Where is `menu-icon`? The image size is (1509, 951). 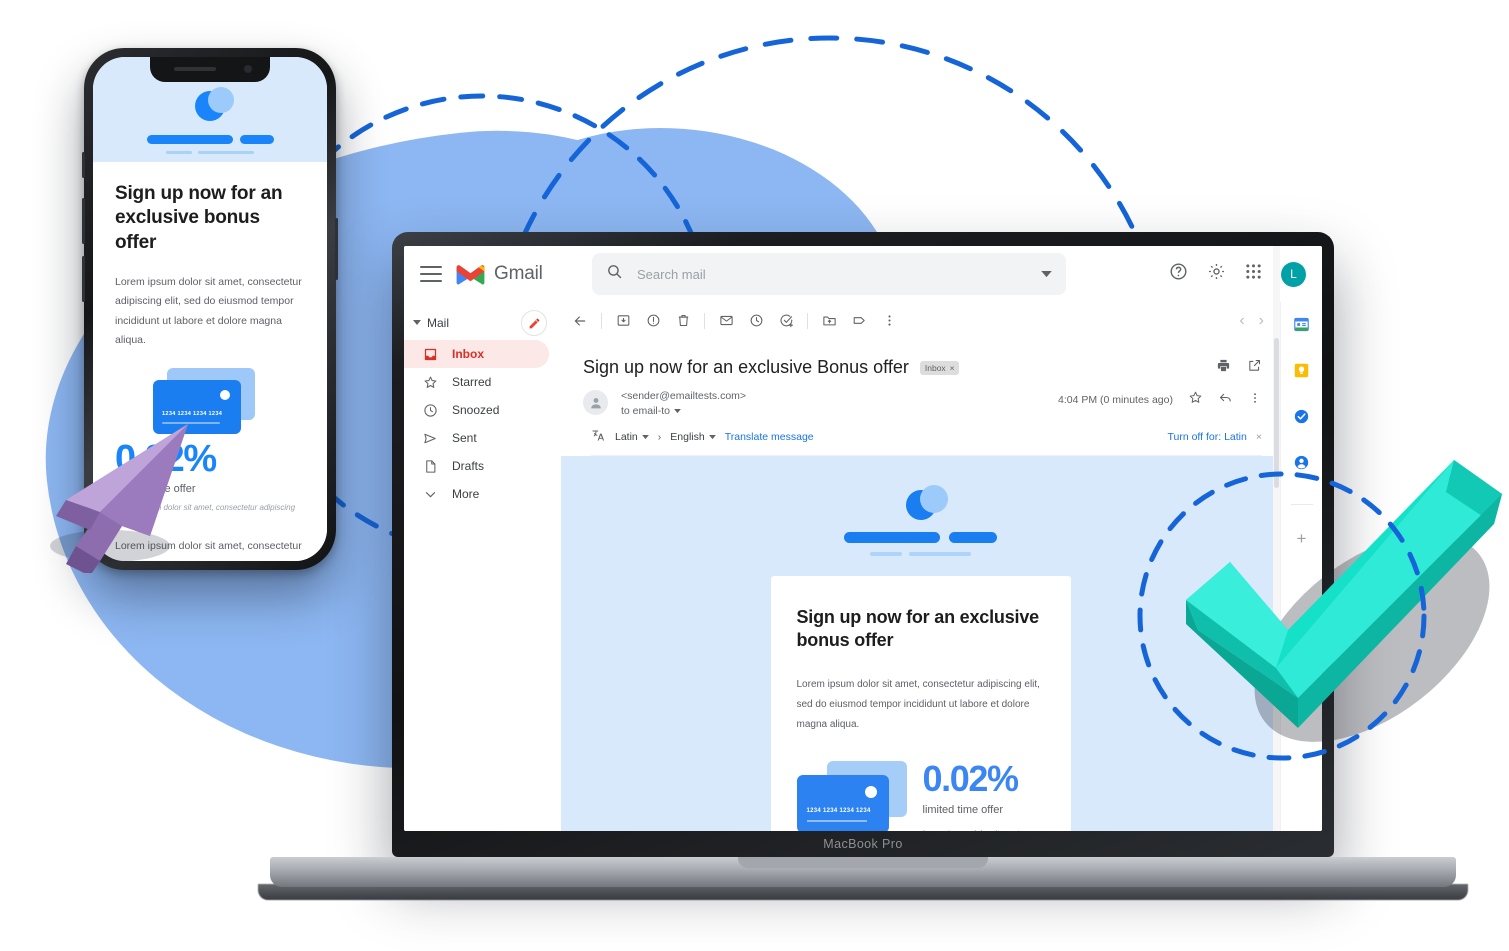
menu-icon is located at coordinates (431, 274).